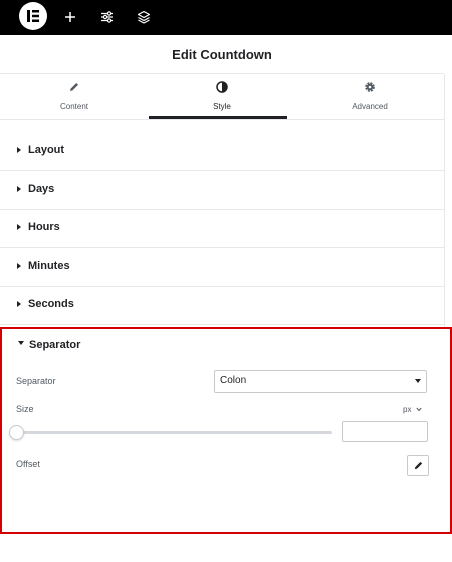  I want to click on contrast-icon, so click(222, 89).